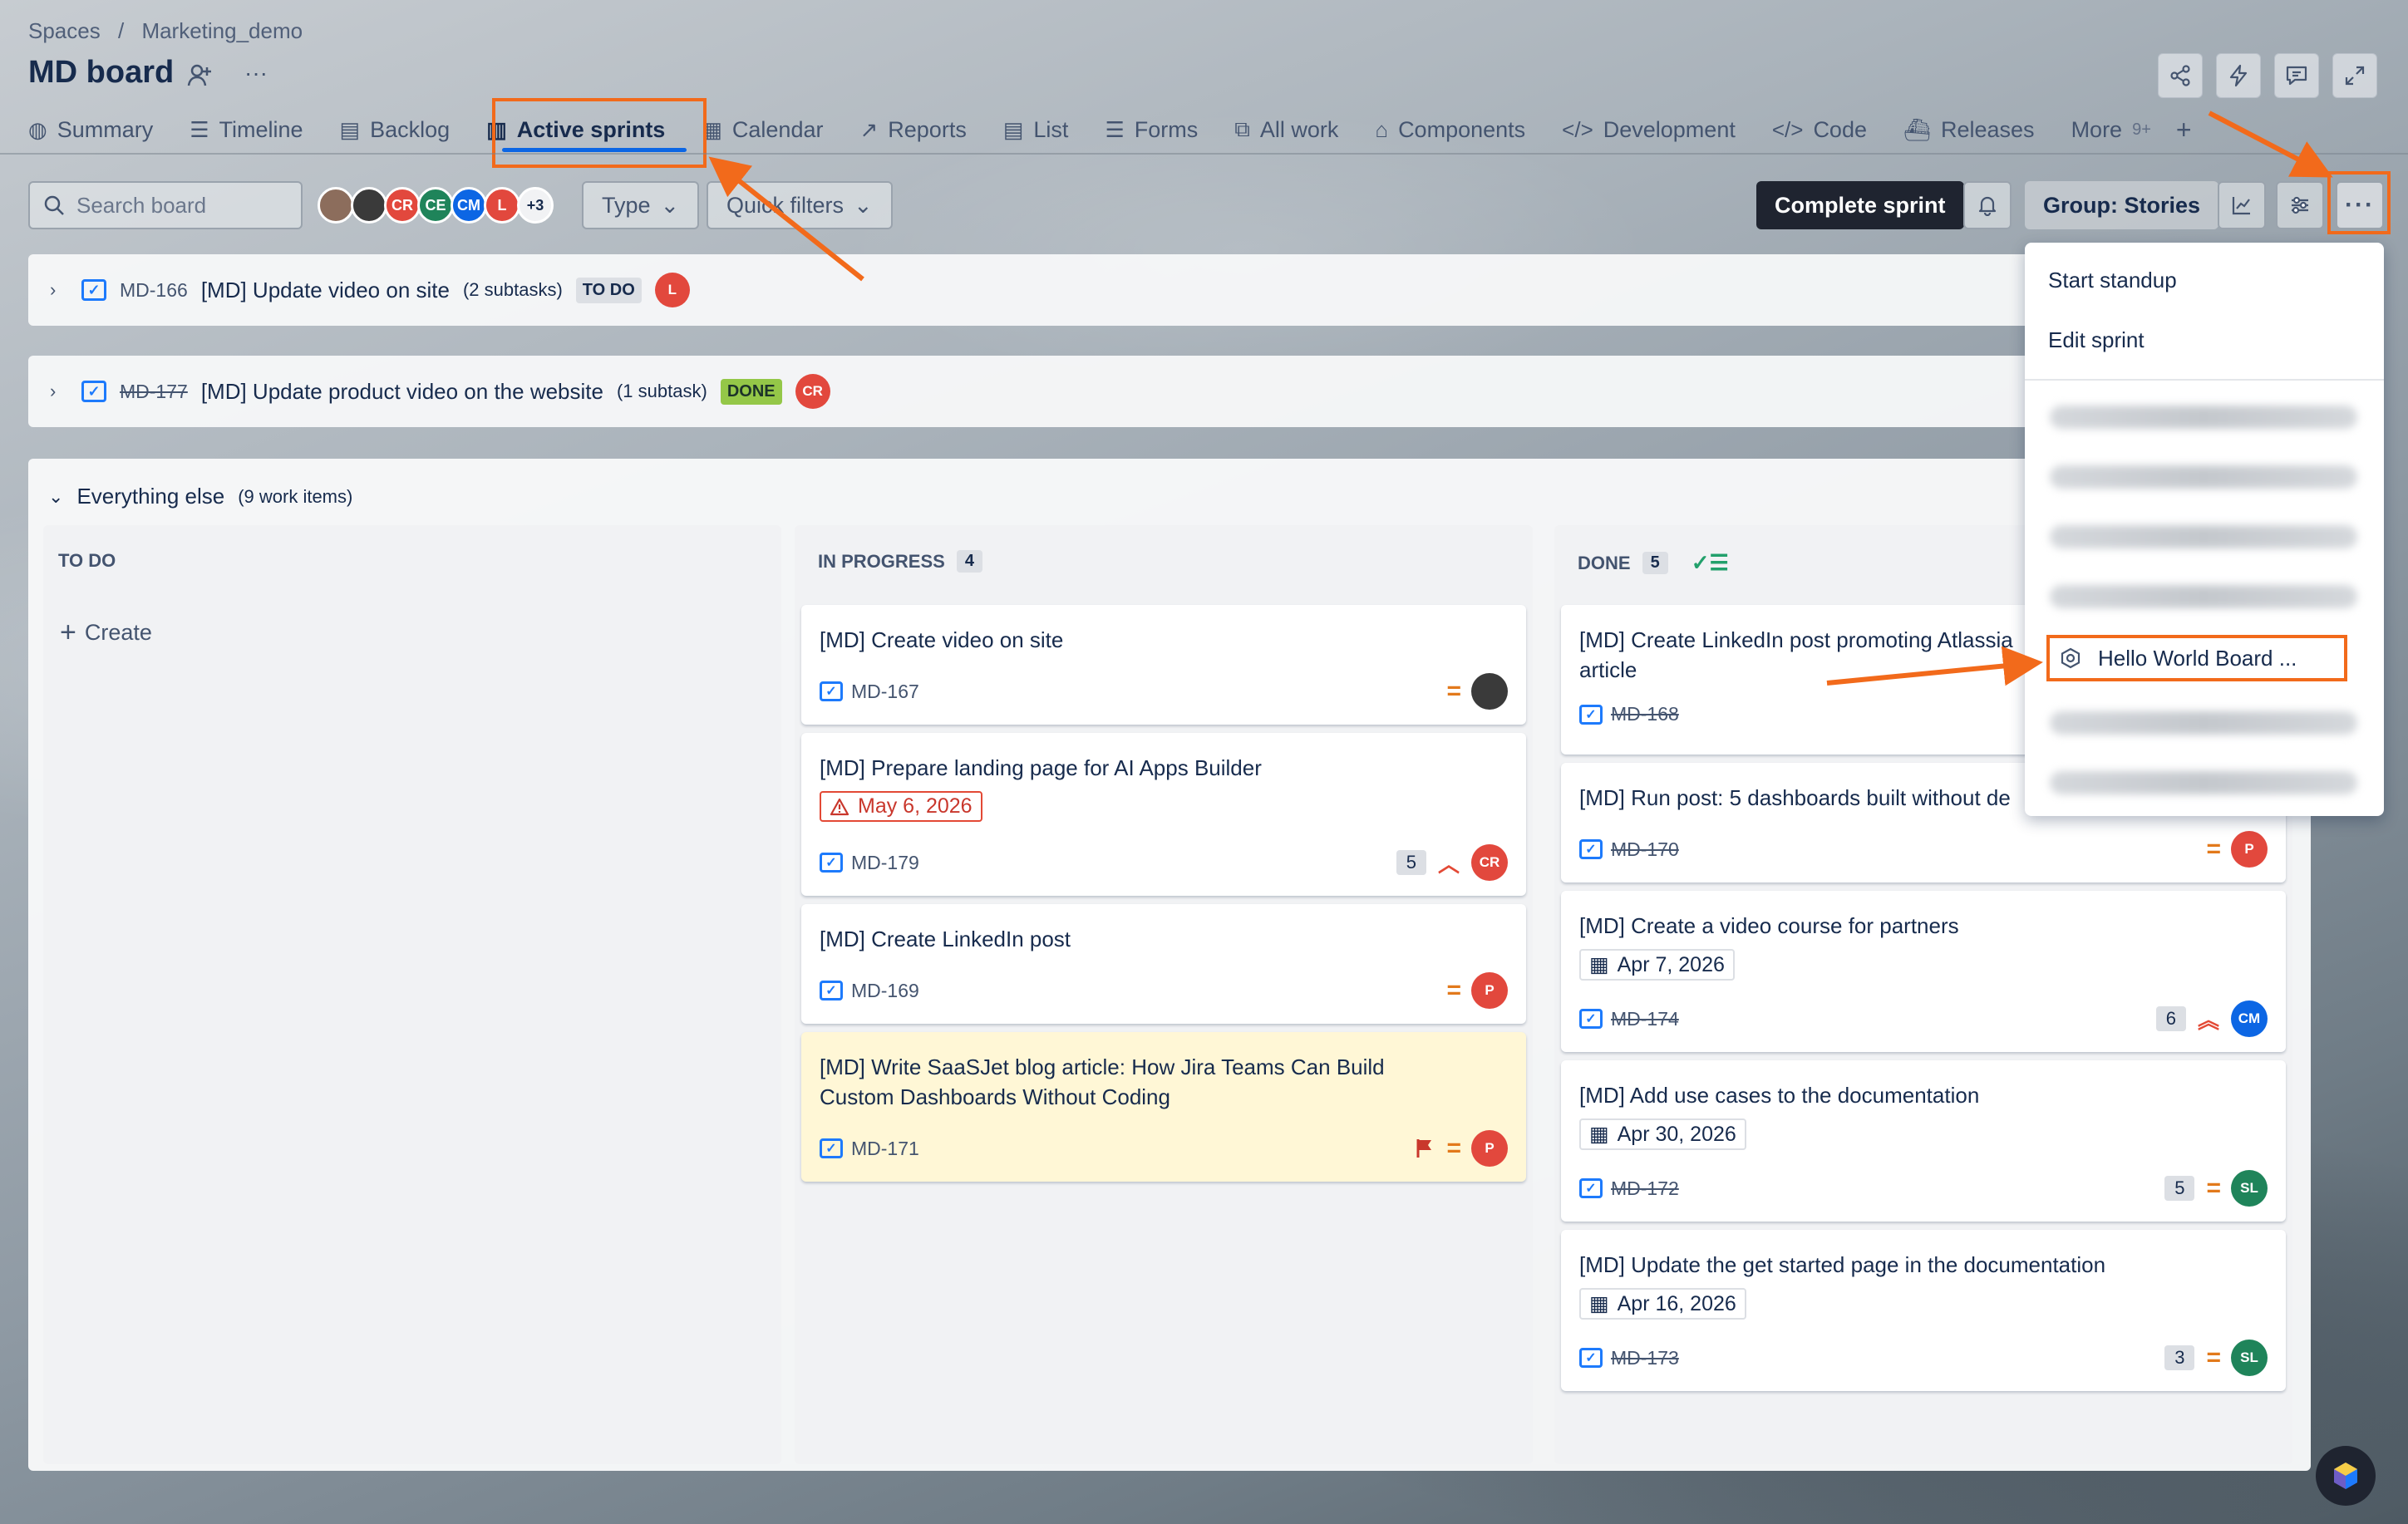  What do you see at coordinates (222, 30) in the screenshot?
I see `breadcrumb-project: Marketing_demo` at bounding box center [222, 30].